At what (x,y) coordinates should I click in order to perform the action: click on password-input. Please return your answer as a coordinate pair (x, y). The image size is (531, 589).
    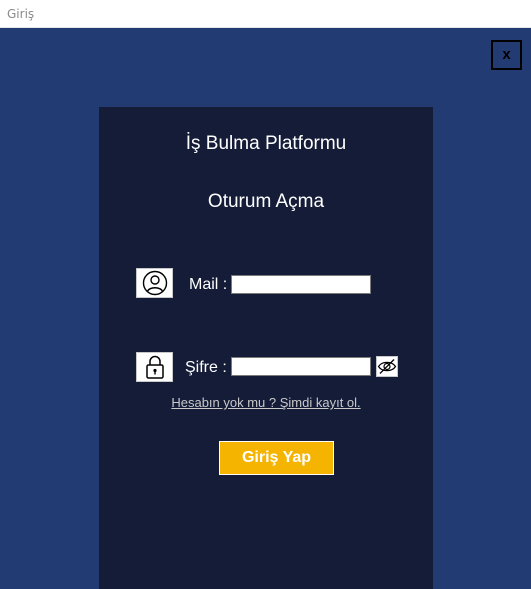
    Looking at the image, I should click on (301, 366).